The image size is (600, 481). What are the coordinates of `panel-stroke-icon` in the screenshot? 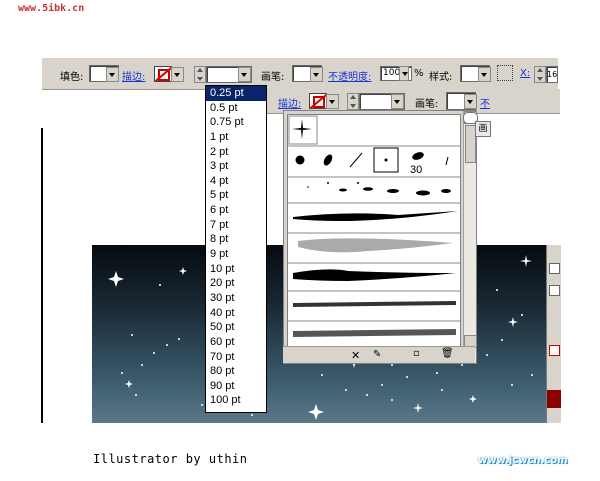 It's located at (554, 350).